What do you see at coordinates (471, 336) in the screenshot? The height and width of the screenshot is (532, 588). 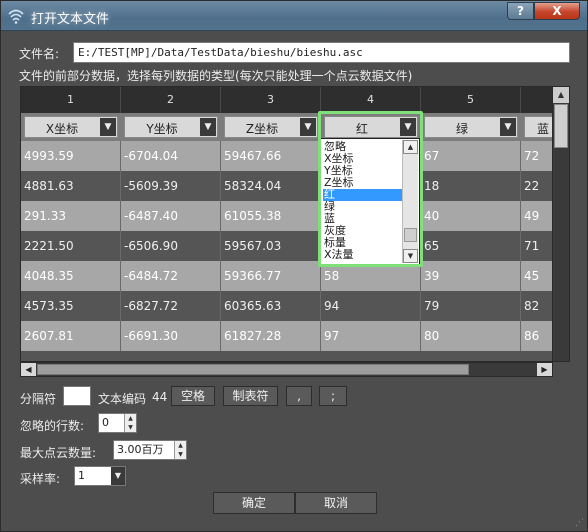 I see `table-cell: 80` at bounding box center [471, 336].